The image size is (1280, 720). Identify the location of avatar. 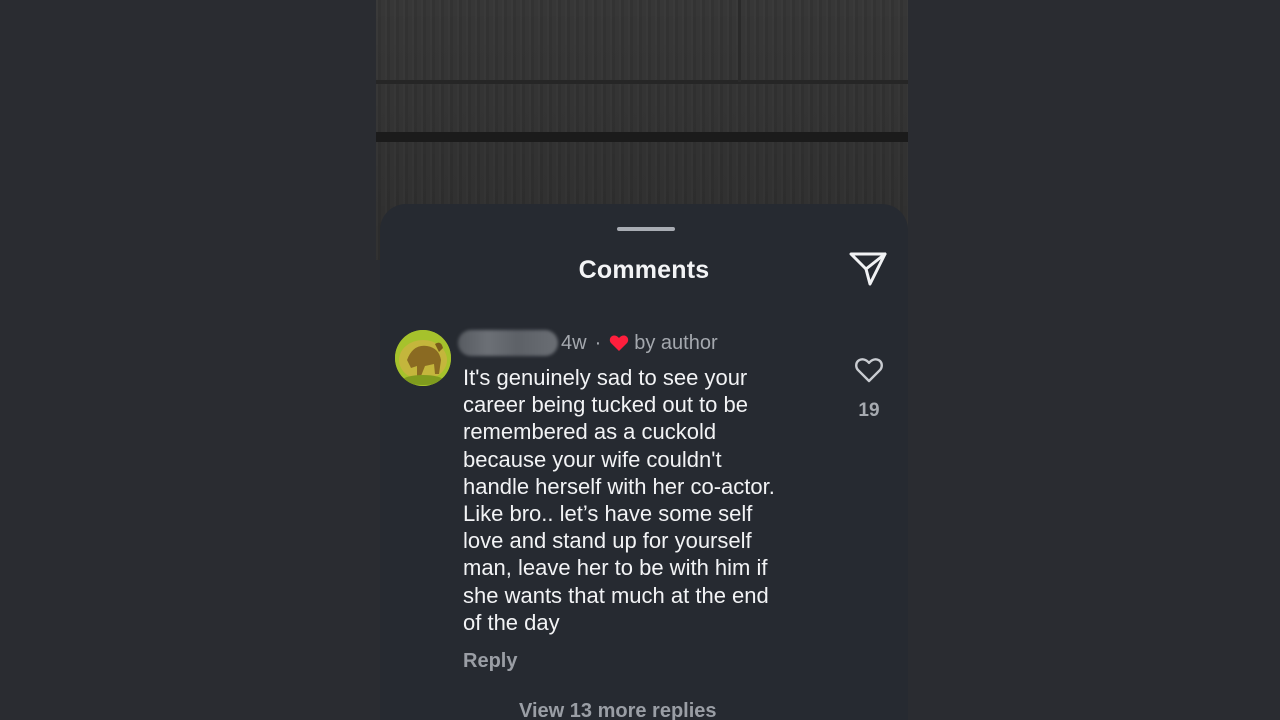
(423, 358).